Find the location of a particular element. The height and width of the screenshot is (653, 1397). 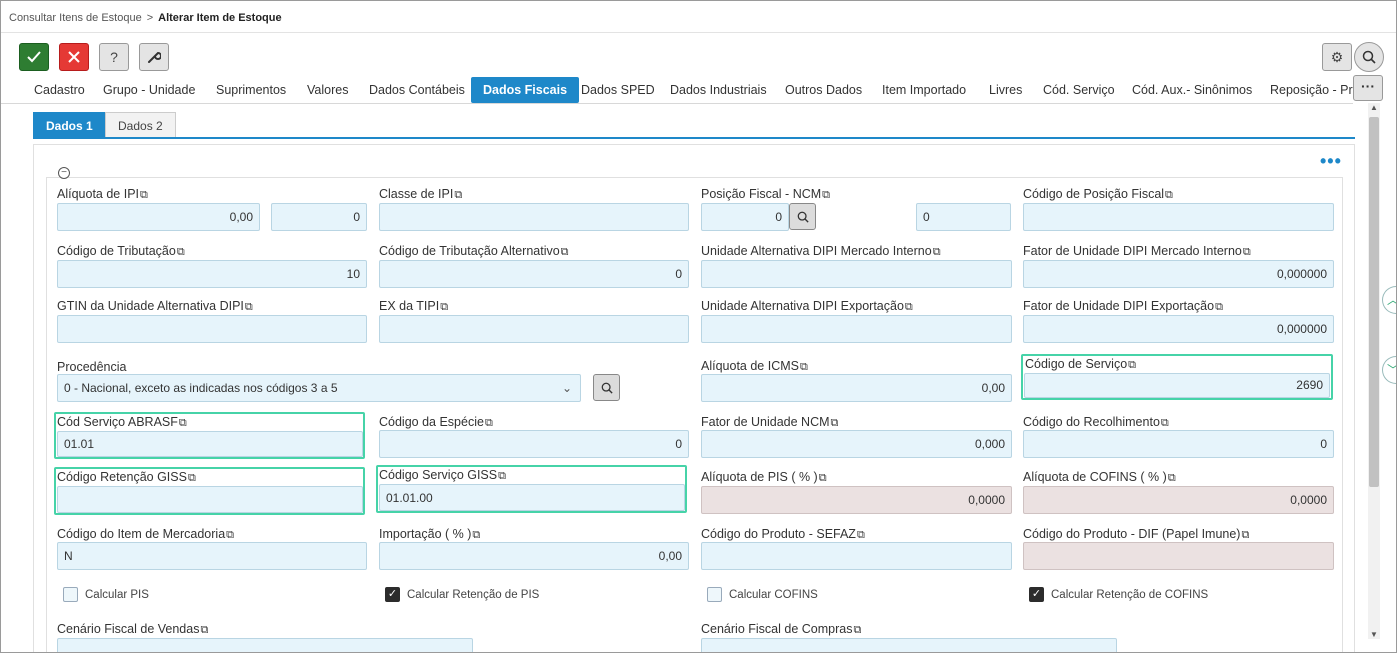

ex-tipi-input is located at coordinates (534, 329).